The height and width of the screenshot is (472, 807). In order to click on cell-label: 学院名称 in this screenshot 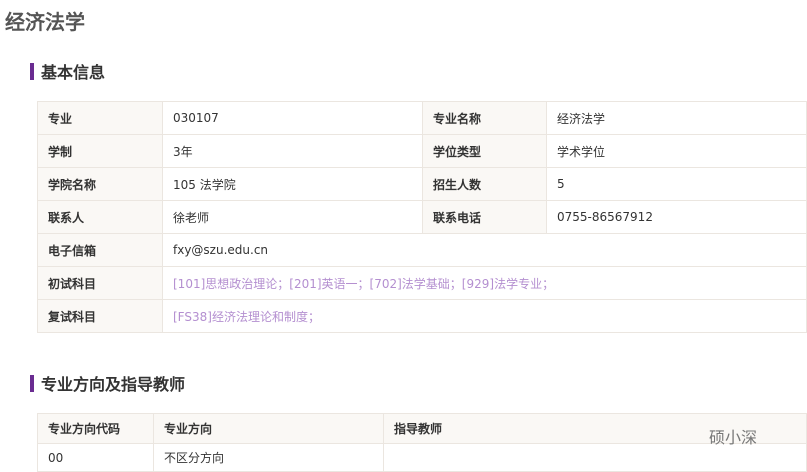, I will do `click(100, 184)`.